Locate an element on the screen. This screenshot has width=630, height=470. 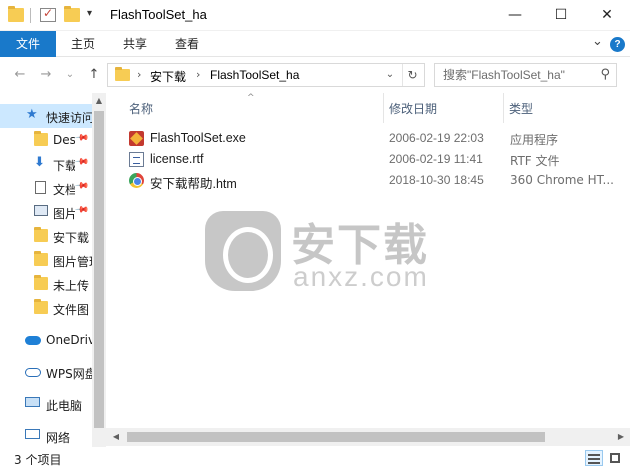
search-input is located at coordinates (518, 75).